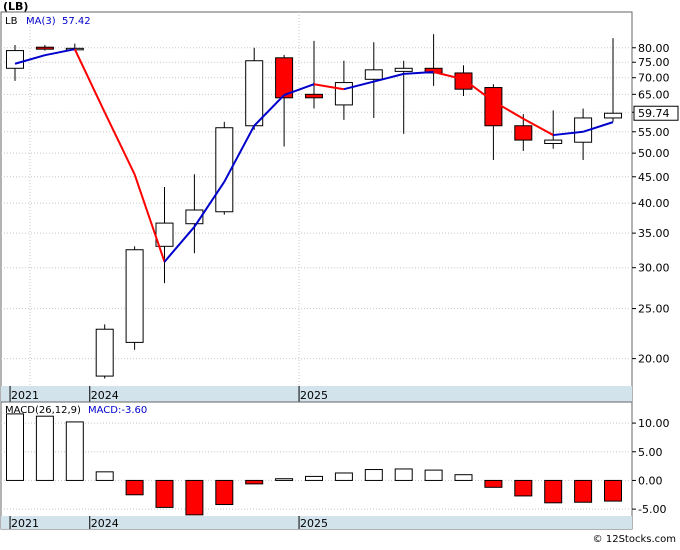 This screenshot has height=550, width=680. I want to click on price-y-tick-label: 20.00, so click(654, 359).